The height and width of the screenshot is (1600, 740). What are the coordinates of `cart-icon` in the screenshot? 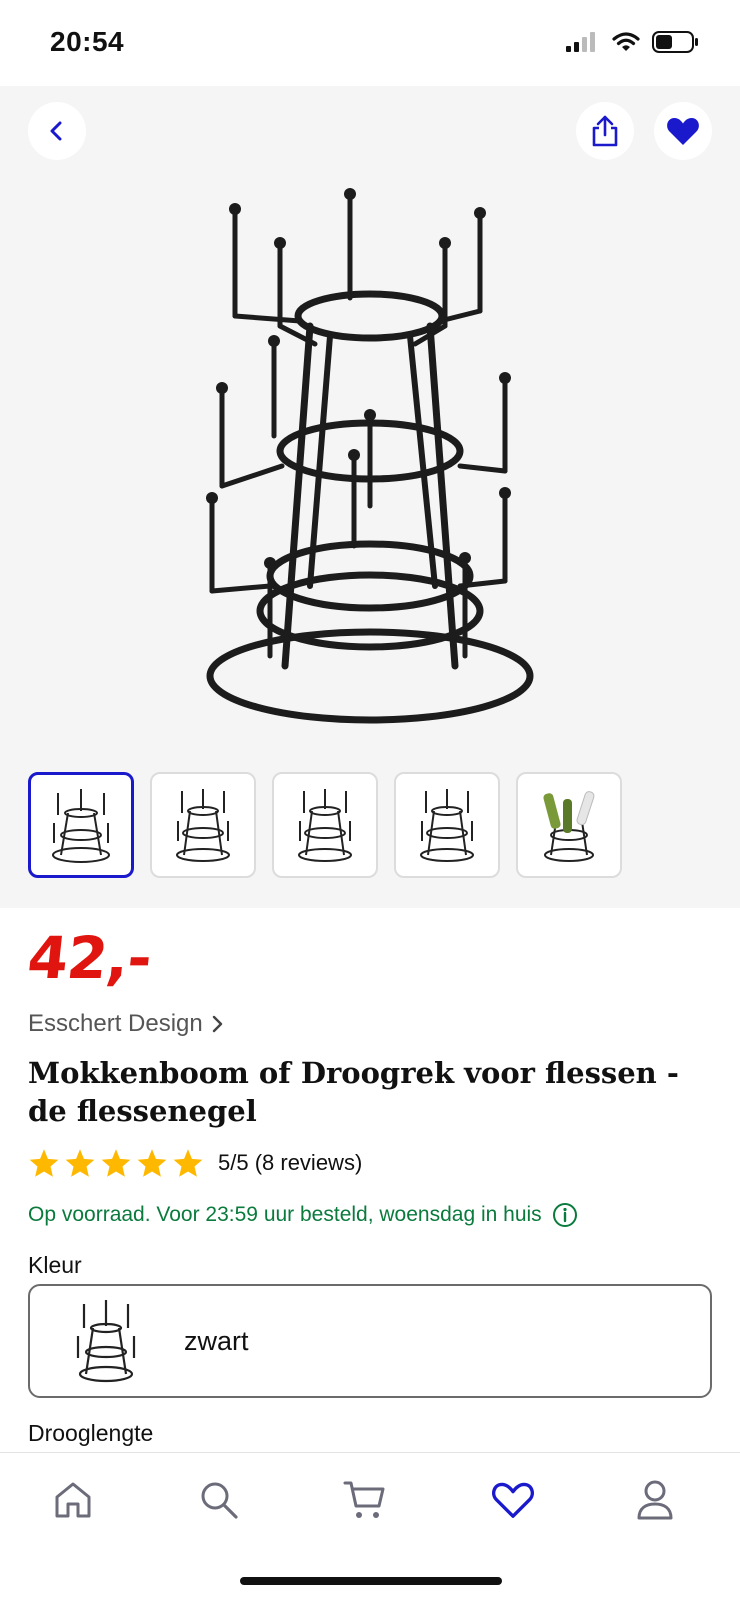 It's located at (364, 1499).